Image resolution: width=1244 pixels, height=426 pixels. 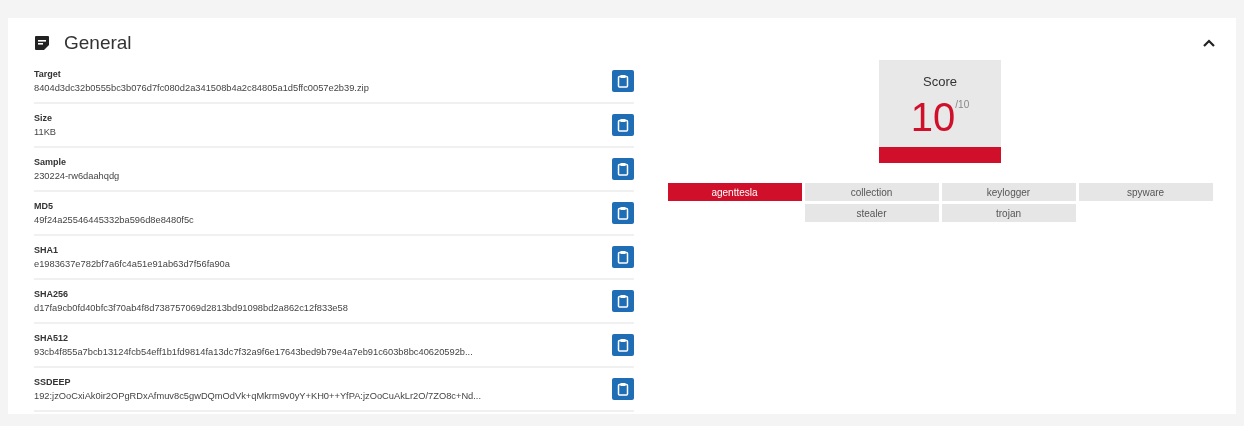 I want to click on field-label: Size, so click(x=43, y=118).